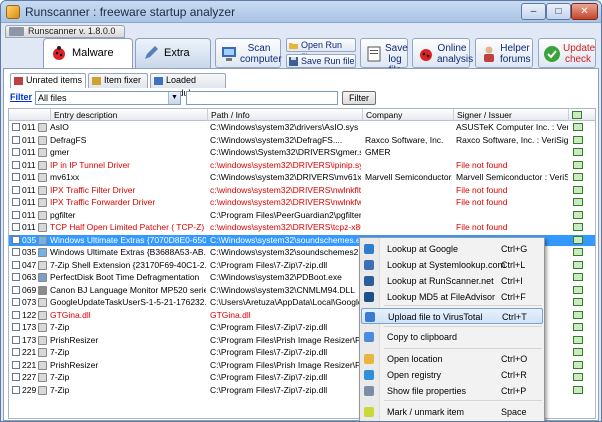 The height and width of the screenshot is (422, 602). Describe the element at coordinates (30, 115) in the screenshot. I see `header-number` at that location.